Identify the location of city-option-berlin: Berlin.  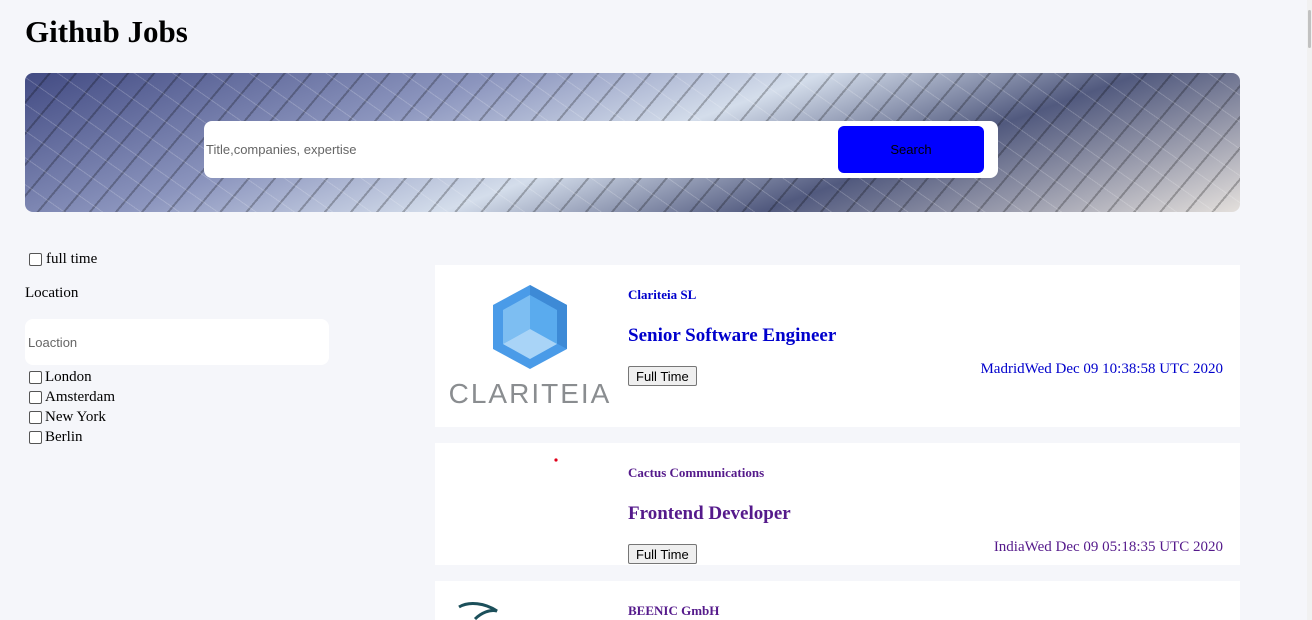
(72, 437).